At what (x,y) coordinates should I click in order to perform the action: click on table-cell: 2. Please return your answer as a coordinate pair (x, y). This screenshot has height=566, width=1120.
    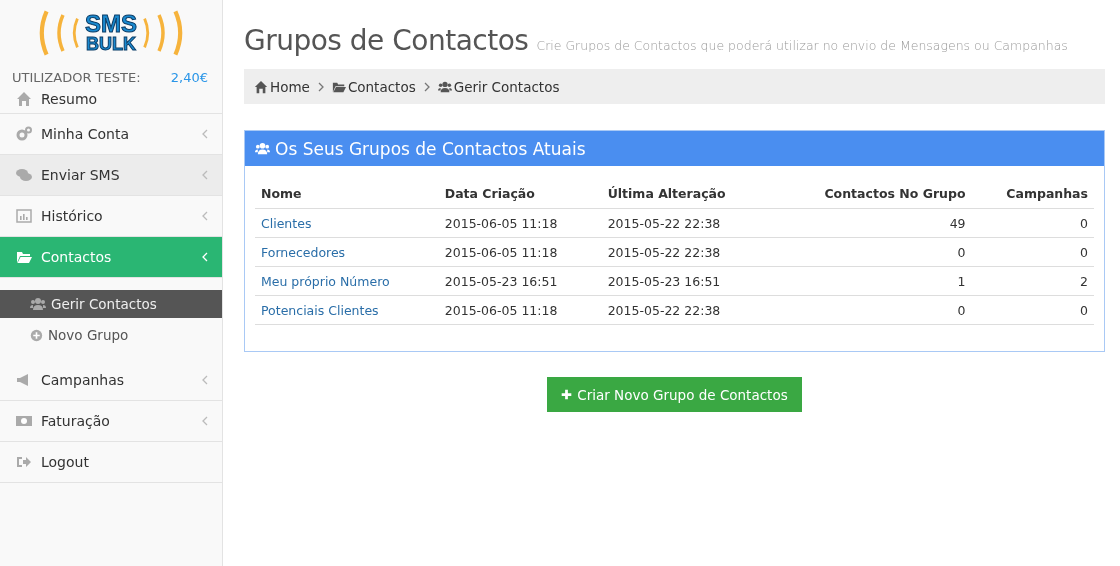
    Looking at the image, I should click on (1084, 281).